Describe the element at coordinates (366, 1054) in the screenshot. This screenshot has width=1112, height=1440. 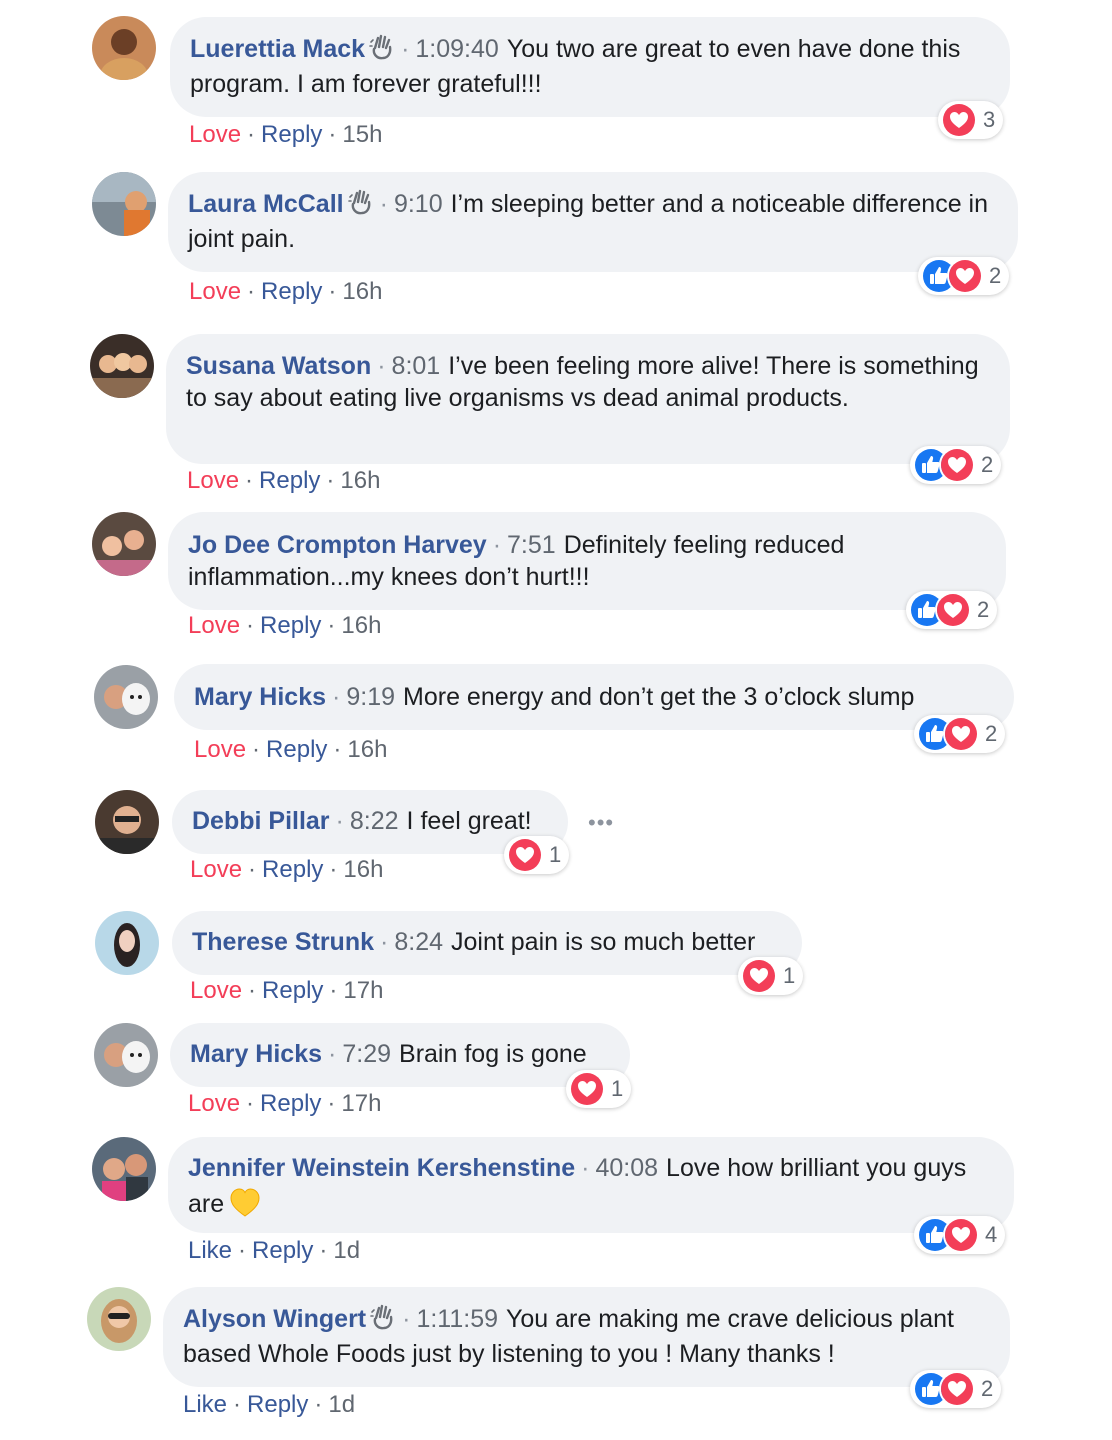
I see `timestamp-link: 7:29` at that location.